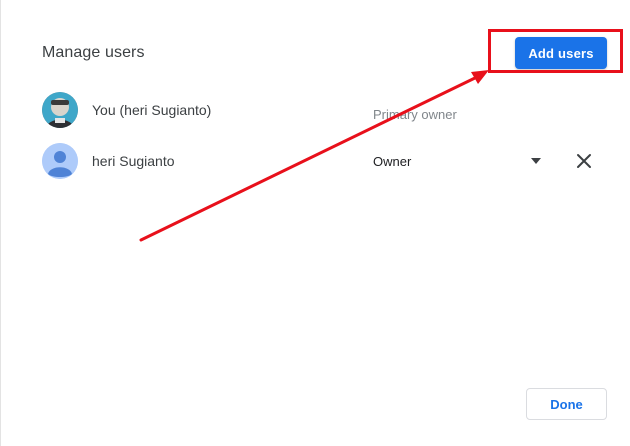  Describe the element at coordinates (536, 161) in the screenshot. I see `caret-down-icon` at that location.